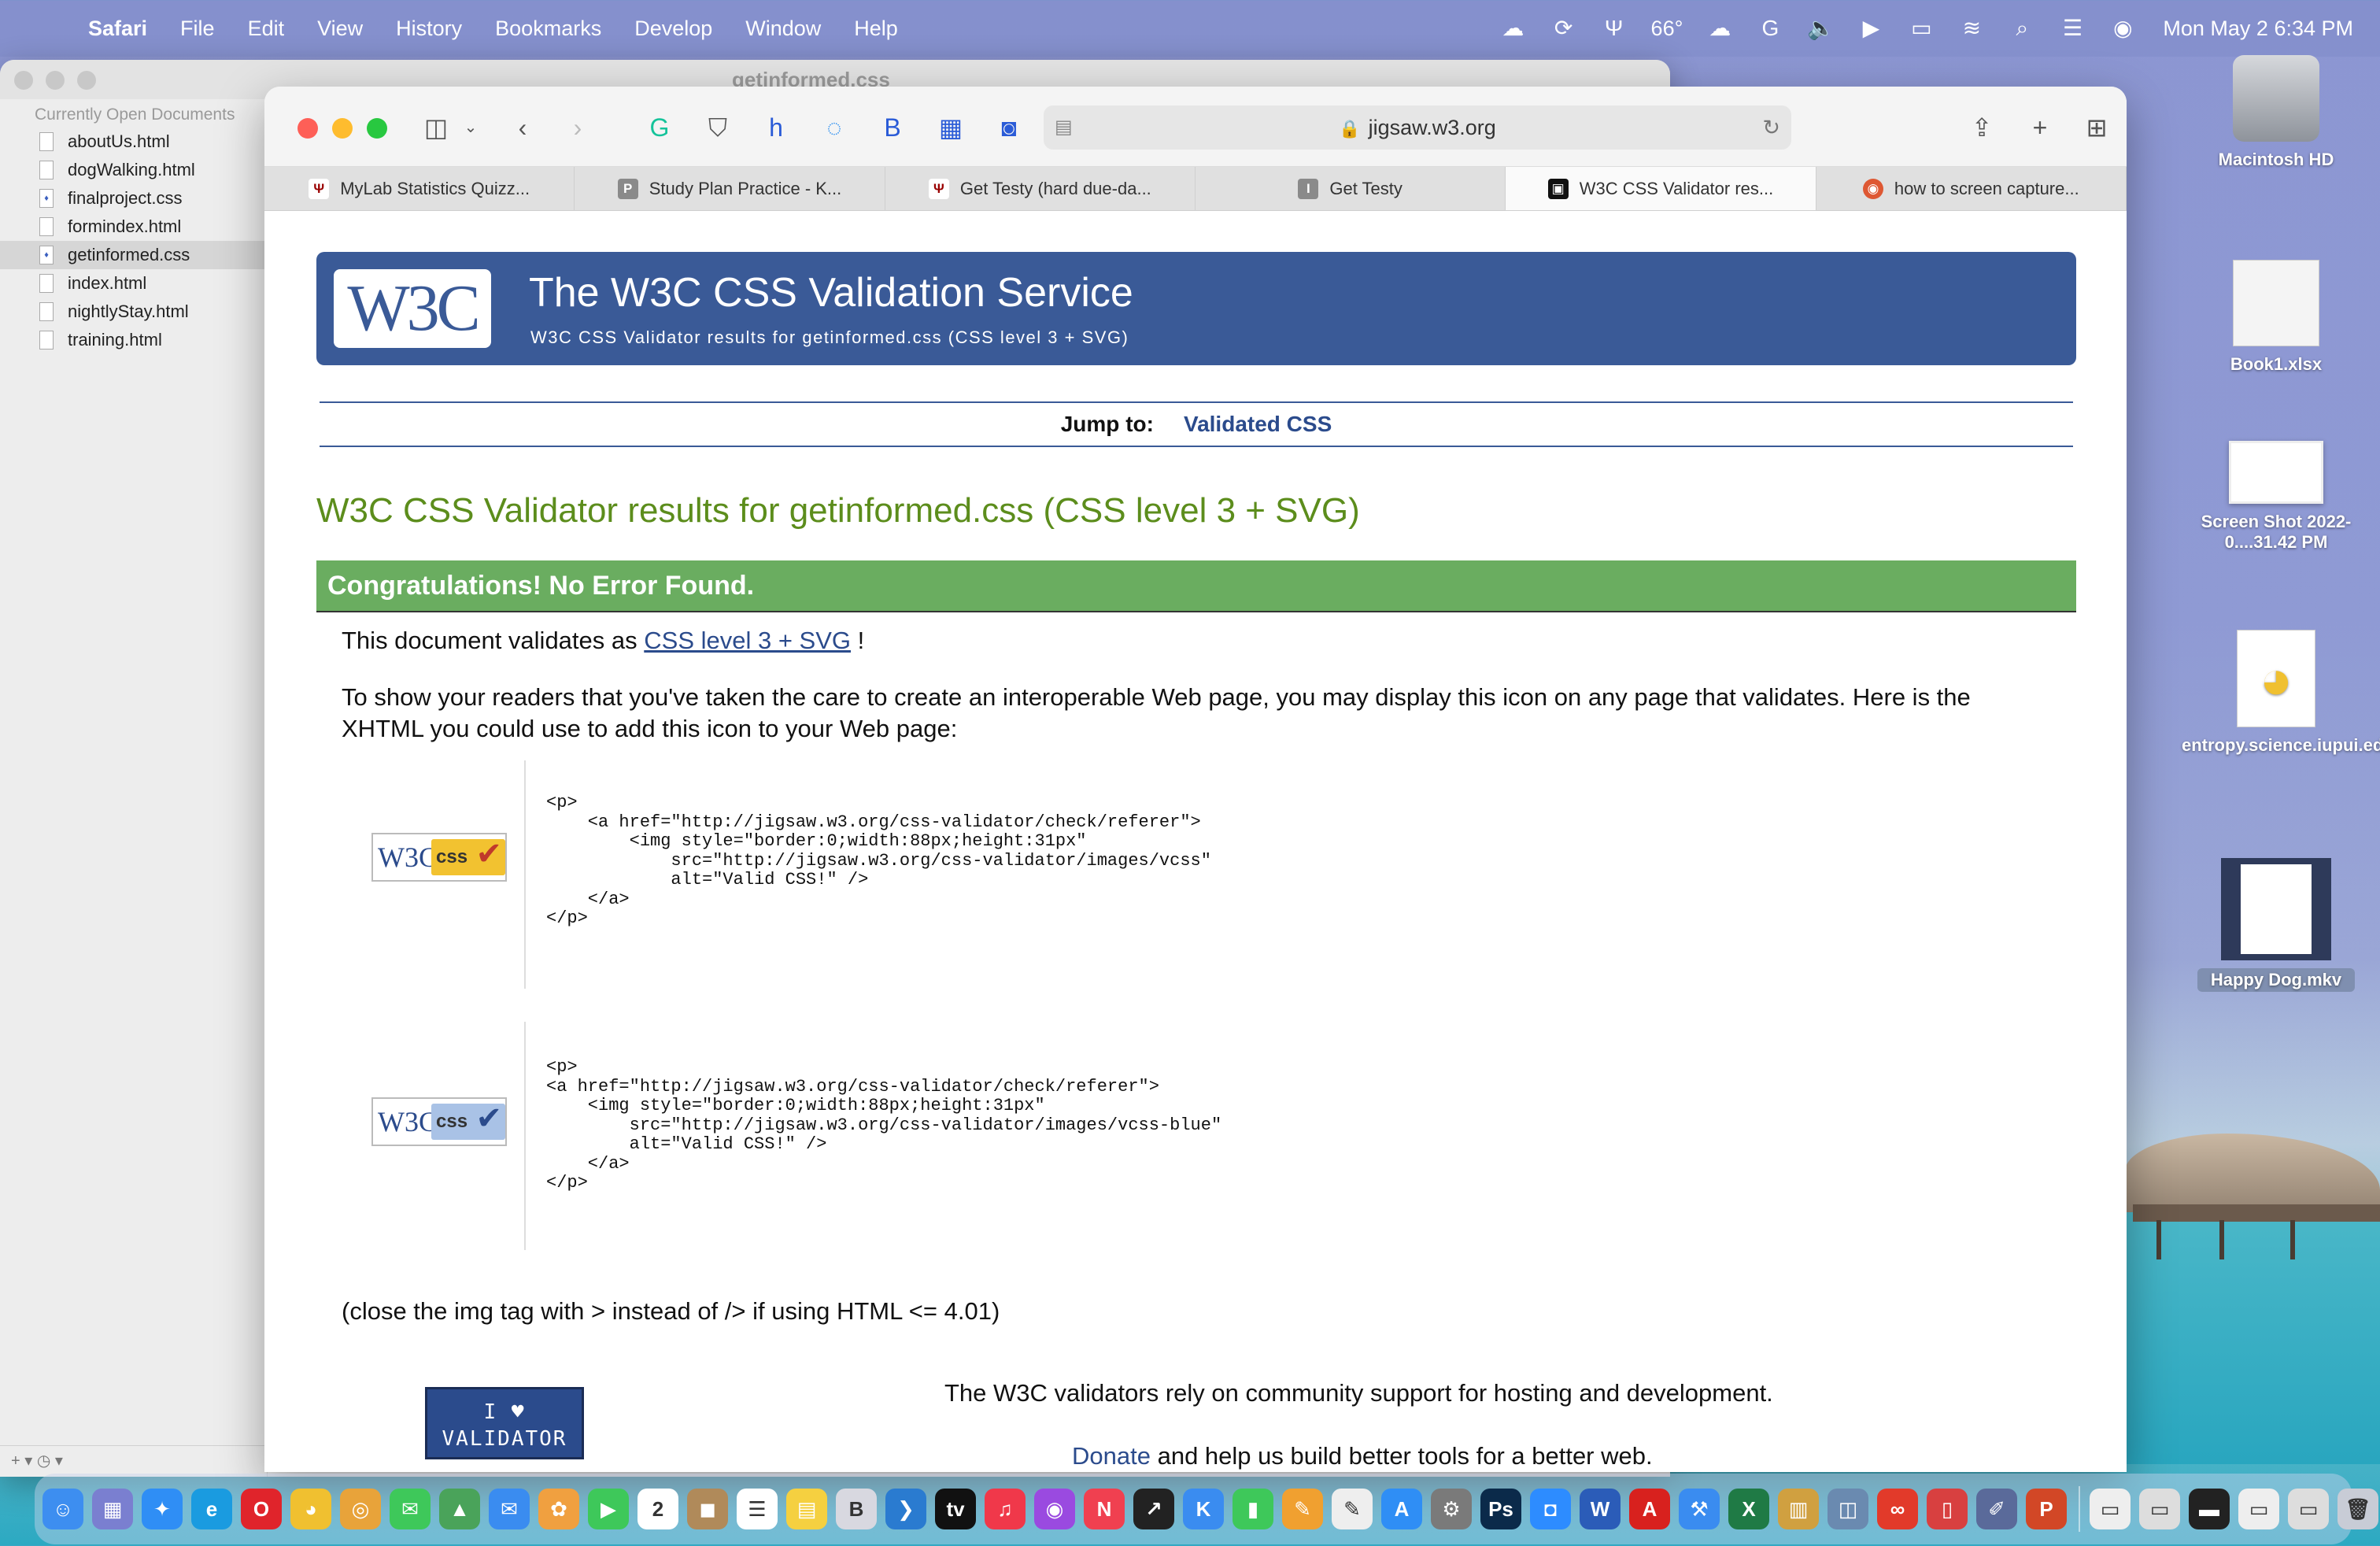  I want to click on document-item: index.html, so click(133, 283).